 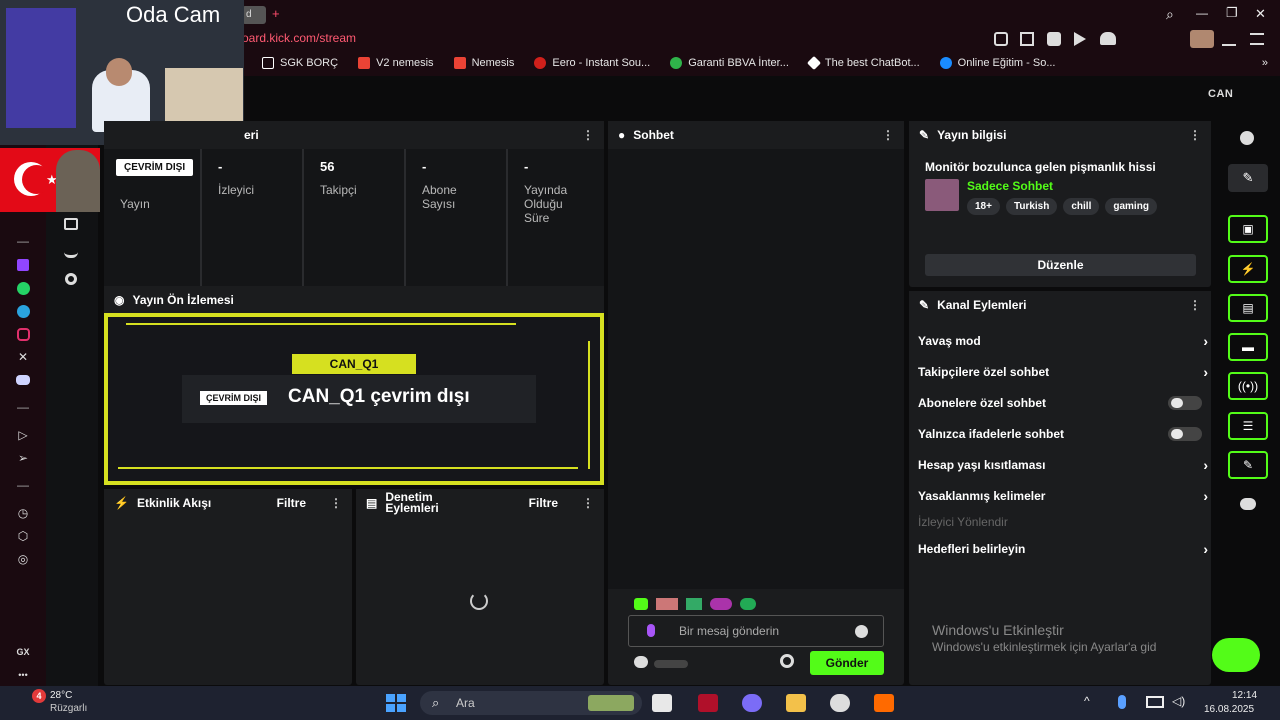 What do you see at coordinates (23, 380) in the screenshot?
I see `discord-icon` at bounding box center [23, 380].